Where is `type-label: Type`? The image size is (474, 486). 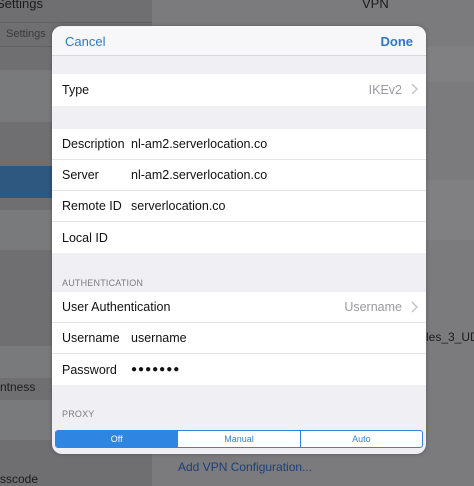 type-label: Type is located at coordinates (76, 90).